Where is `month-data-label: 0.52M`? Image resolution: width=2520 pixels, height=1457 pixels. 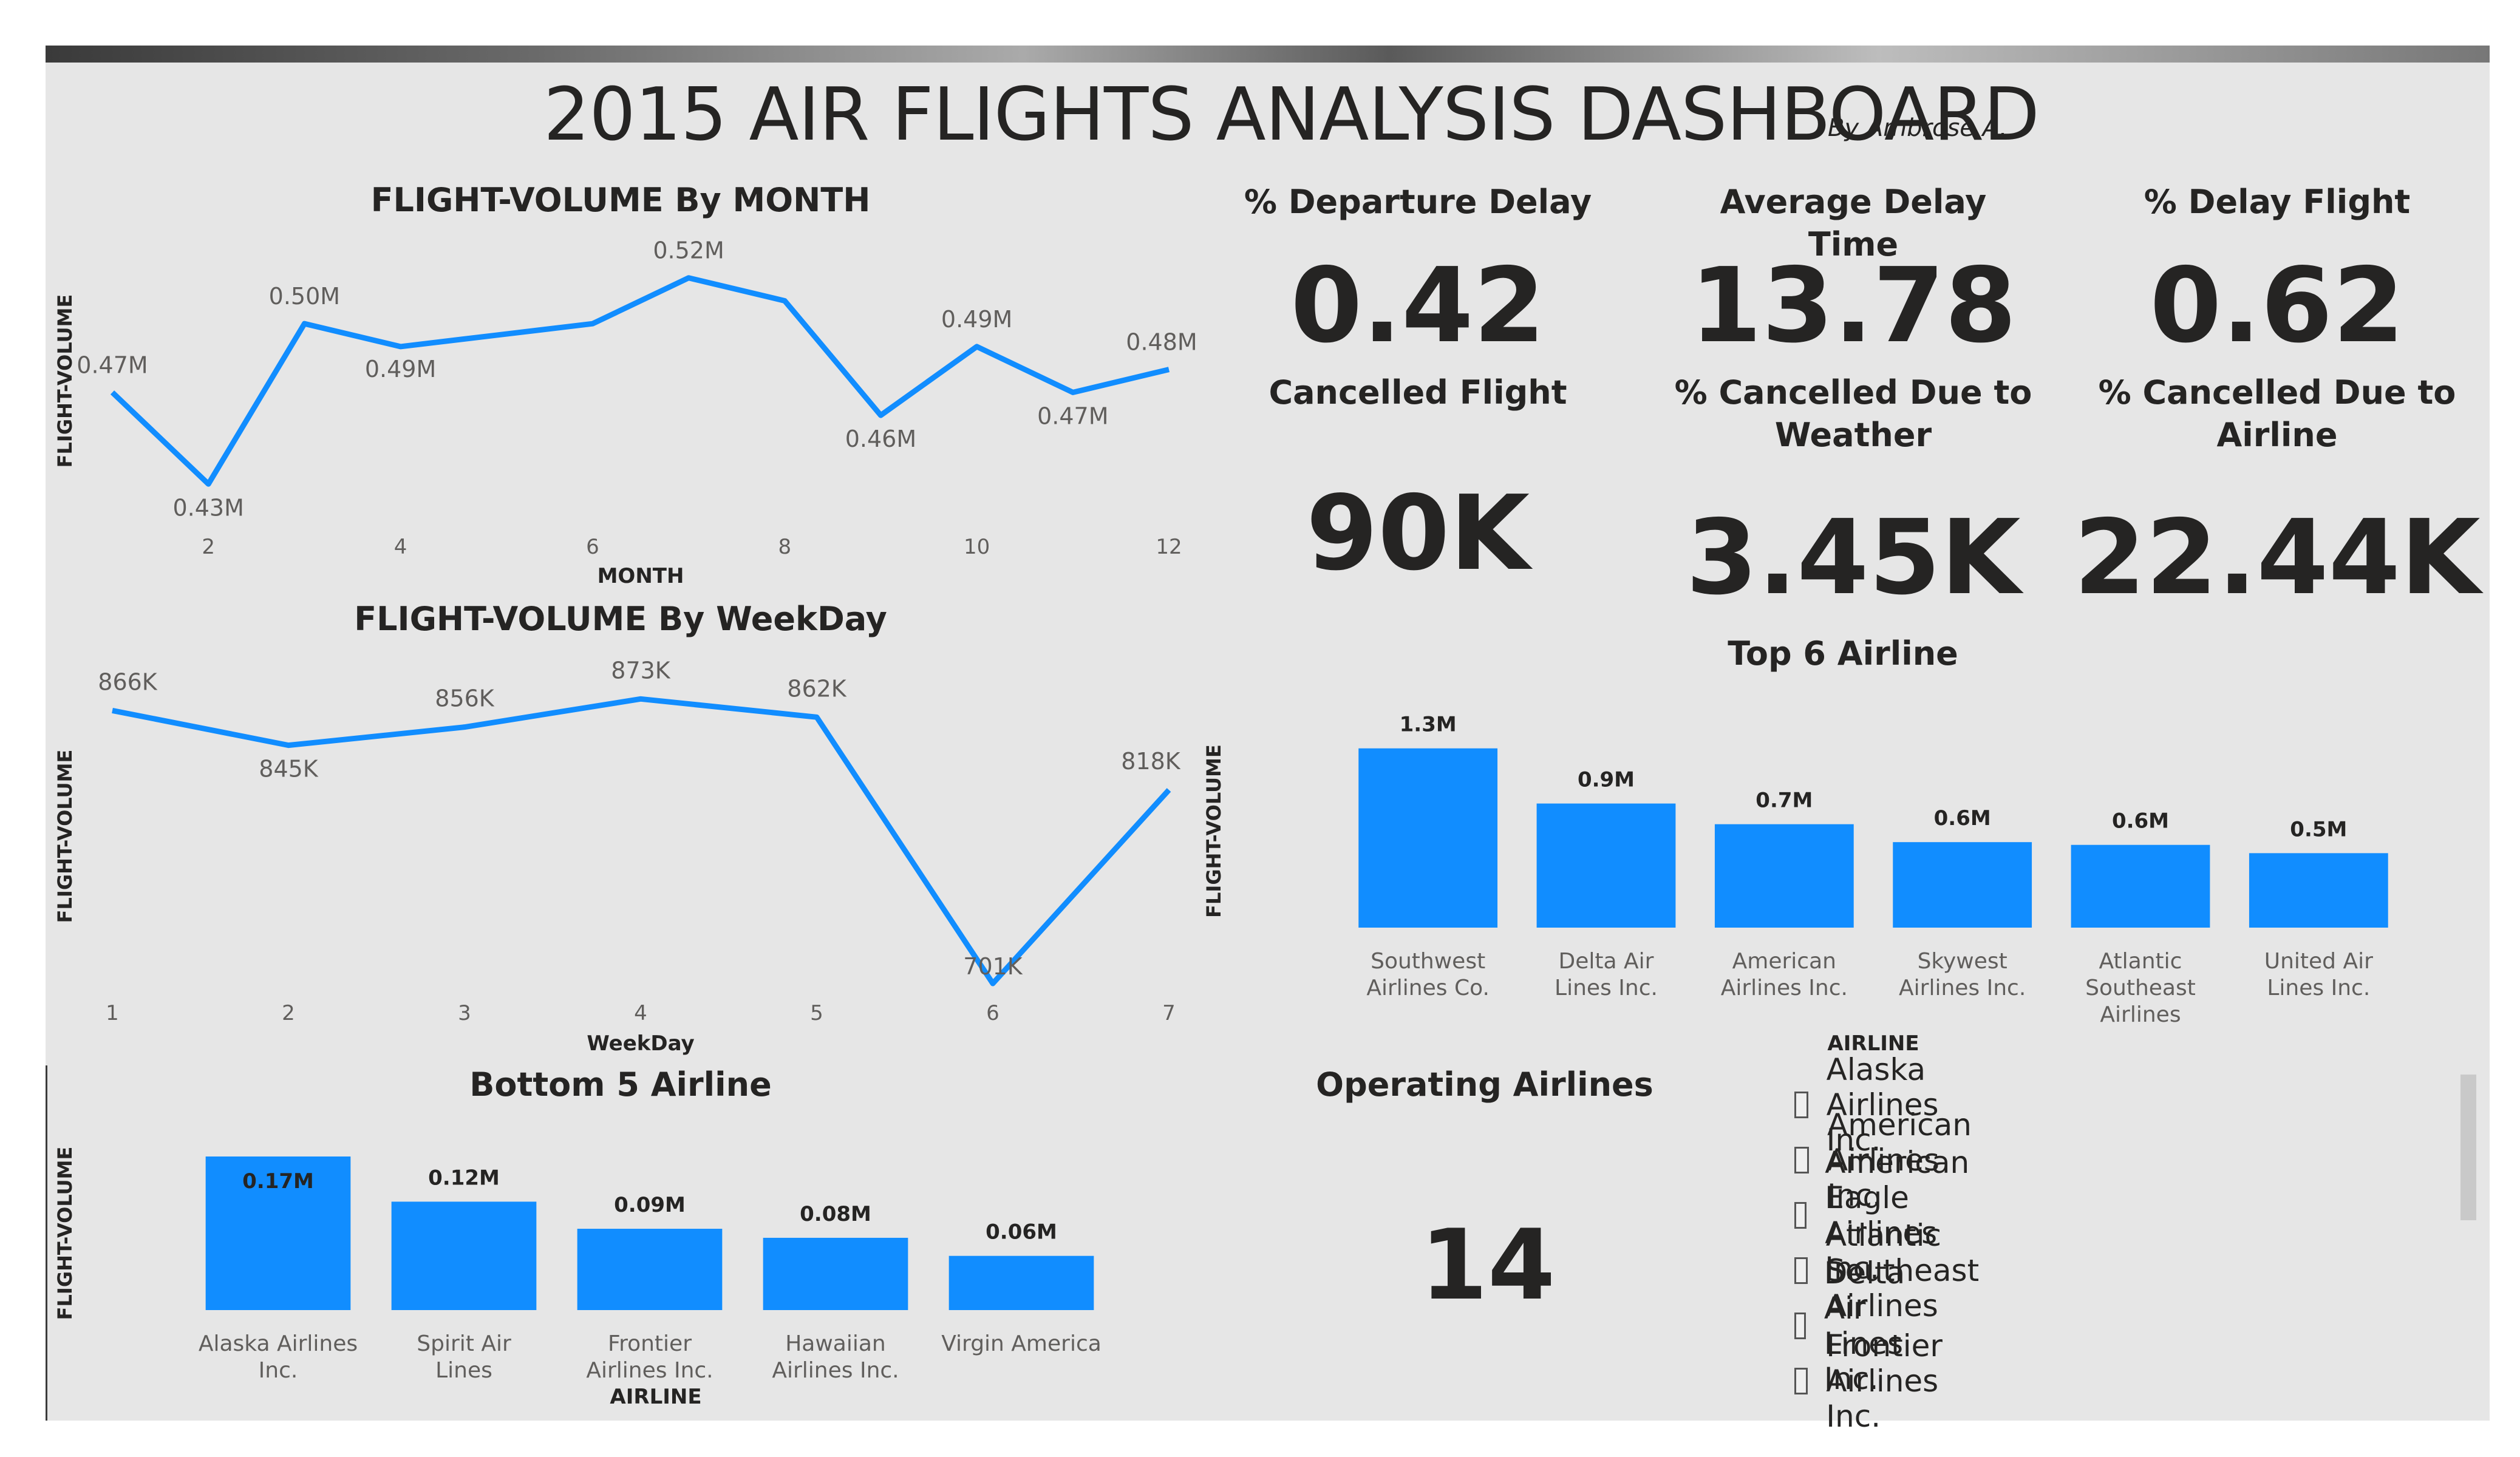 month-data-label: 0.52M is located at coordinates (688, 250).